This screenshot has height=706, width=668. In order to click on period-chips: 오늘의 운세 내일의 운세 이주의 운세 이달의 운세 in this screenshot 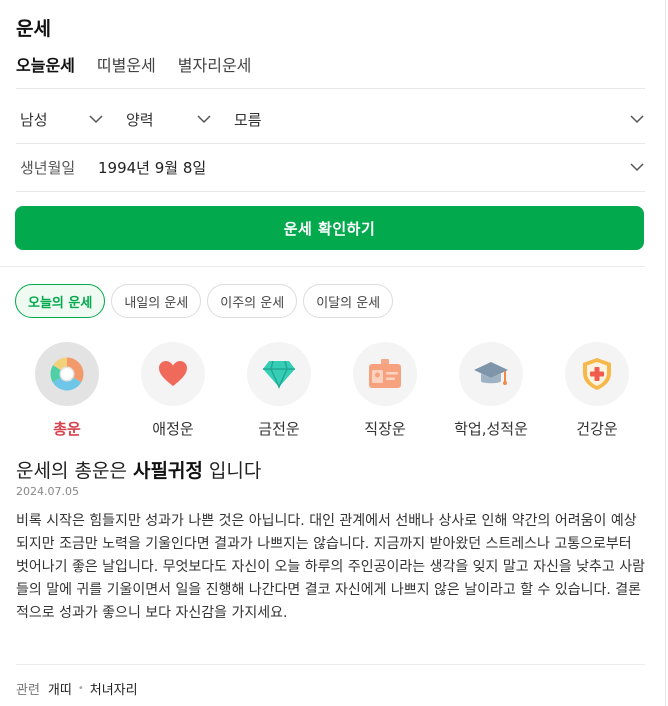, I will do `click(207, 301)`.